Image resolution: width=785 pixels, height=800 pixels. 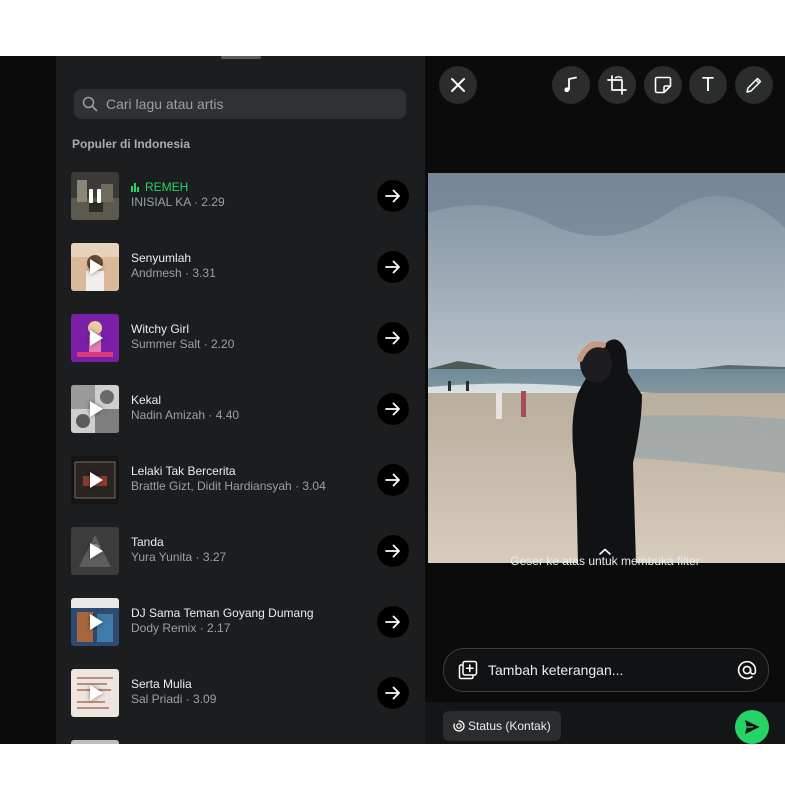 I want to click on sticker-icon, so click(x=663, y=85).